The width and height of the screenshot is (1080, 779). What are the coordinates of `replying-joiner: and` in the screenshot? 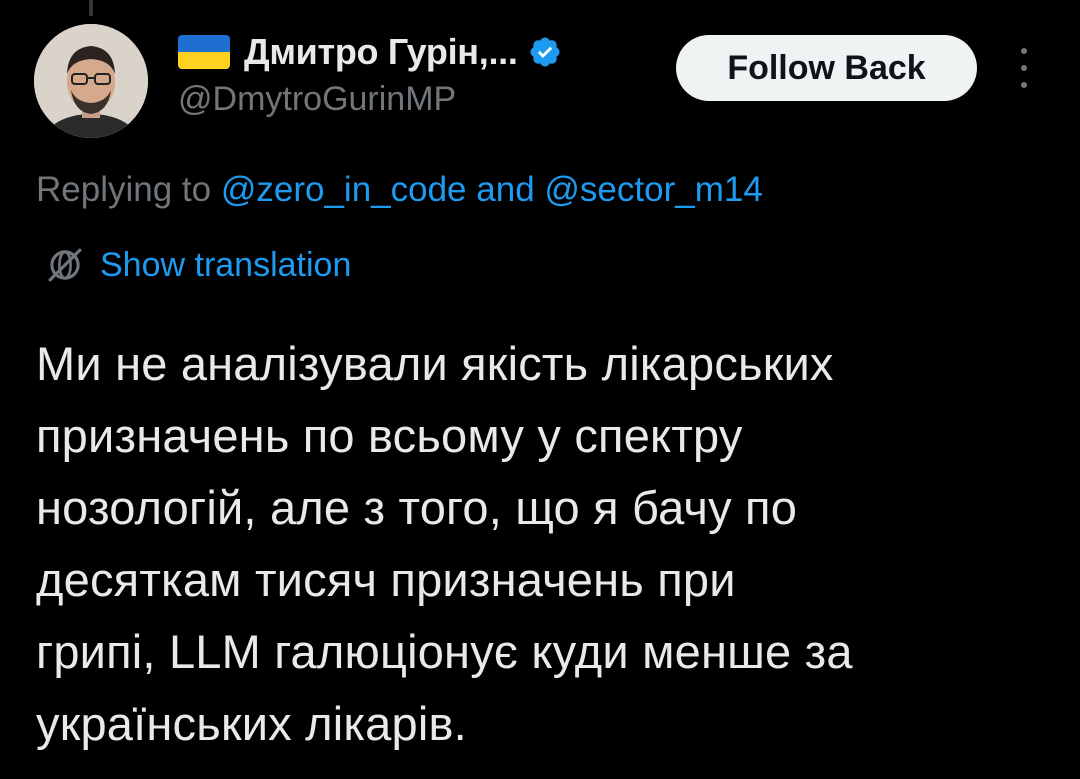 It's located at (505, 189).